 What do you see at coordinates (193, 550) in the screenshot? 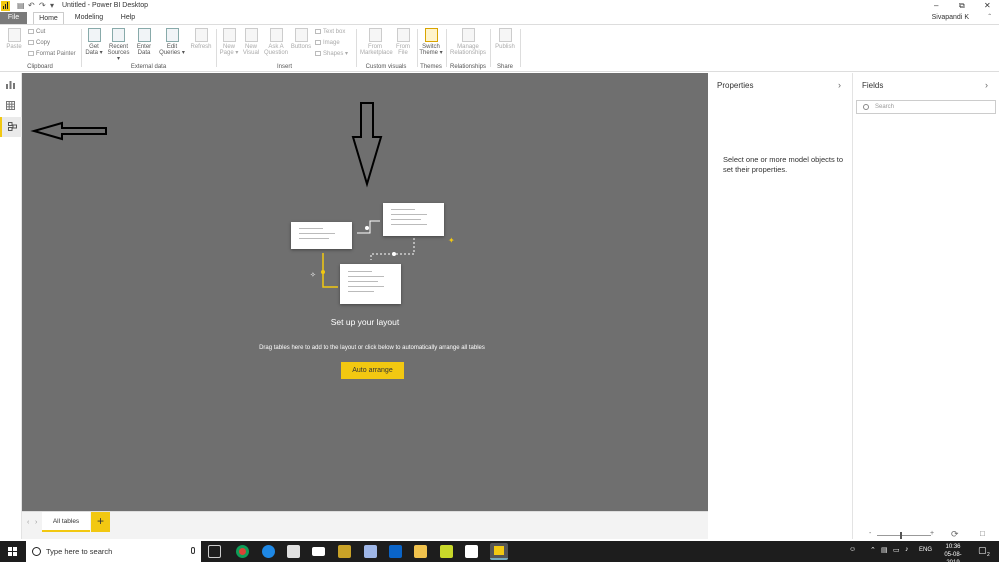
I see `microphone-icon` at bounding box center [193, 550].